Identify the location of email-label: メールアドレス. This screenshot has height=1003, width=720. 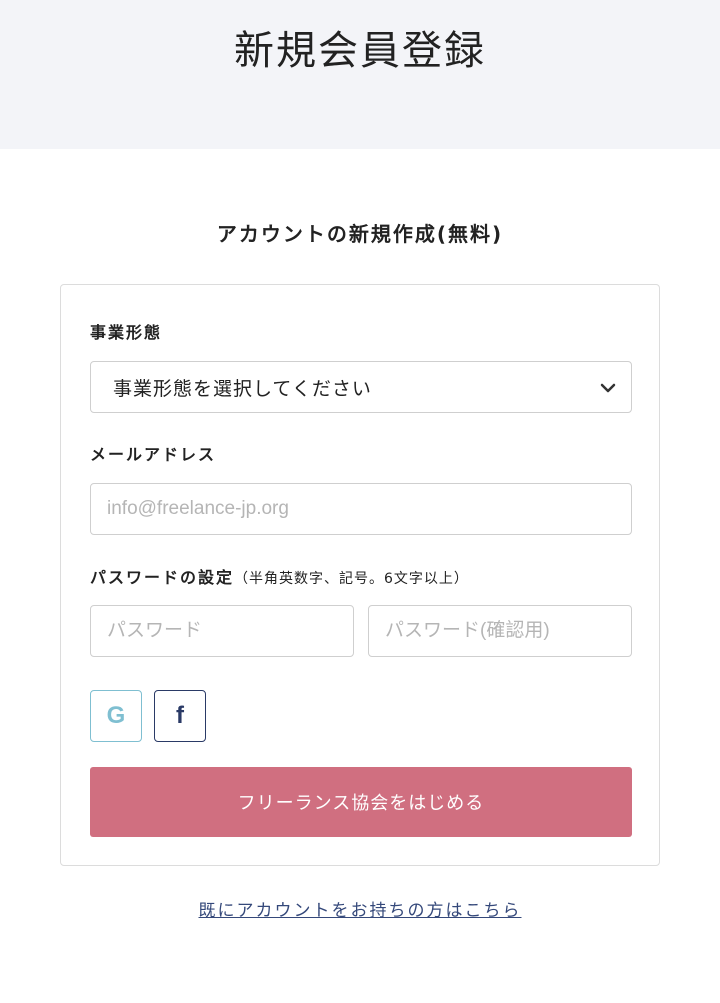
(153, 454).